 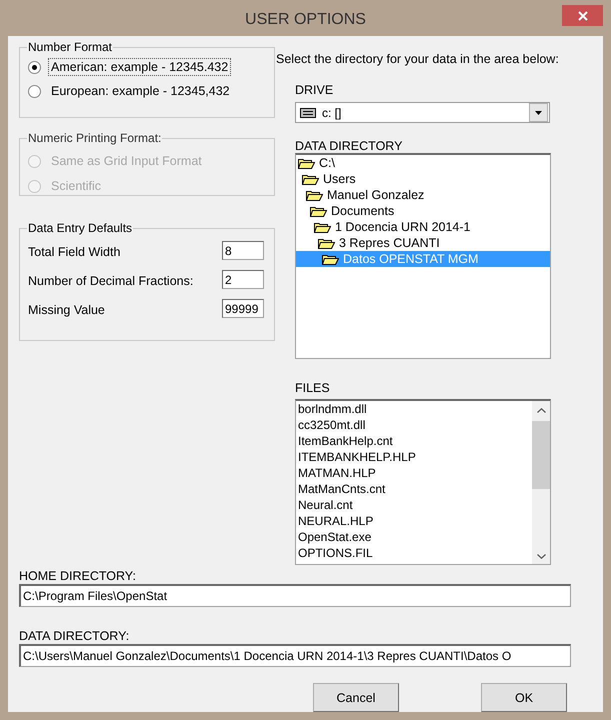 I want to click on scroll-up-icon, so click(x=541, y=410).